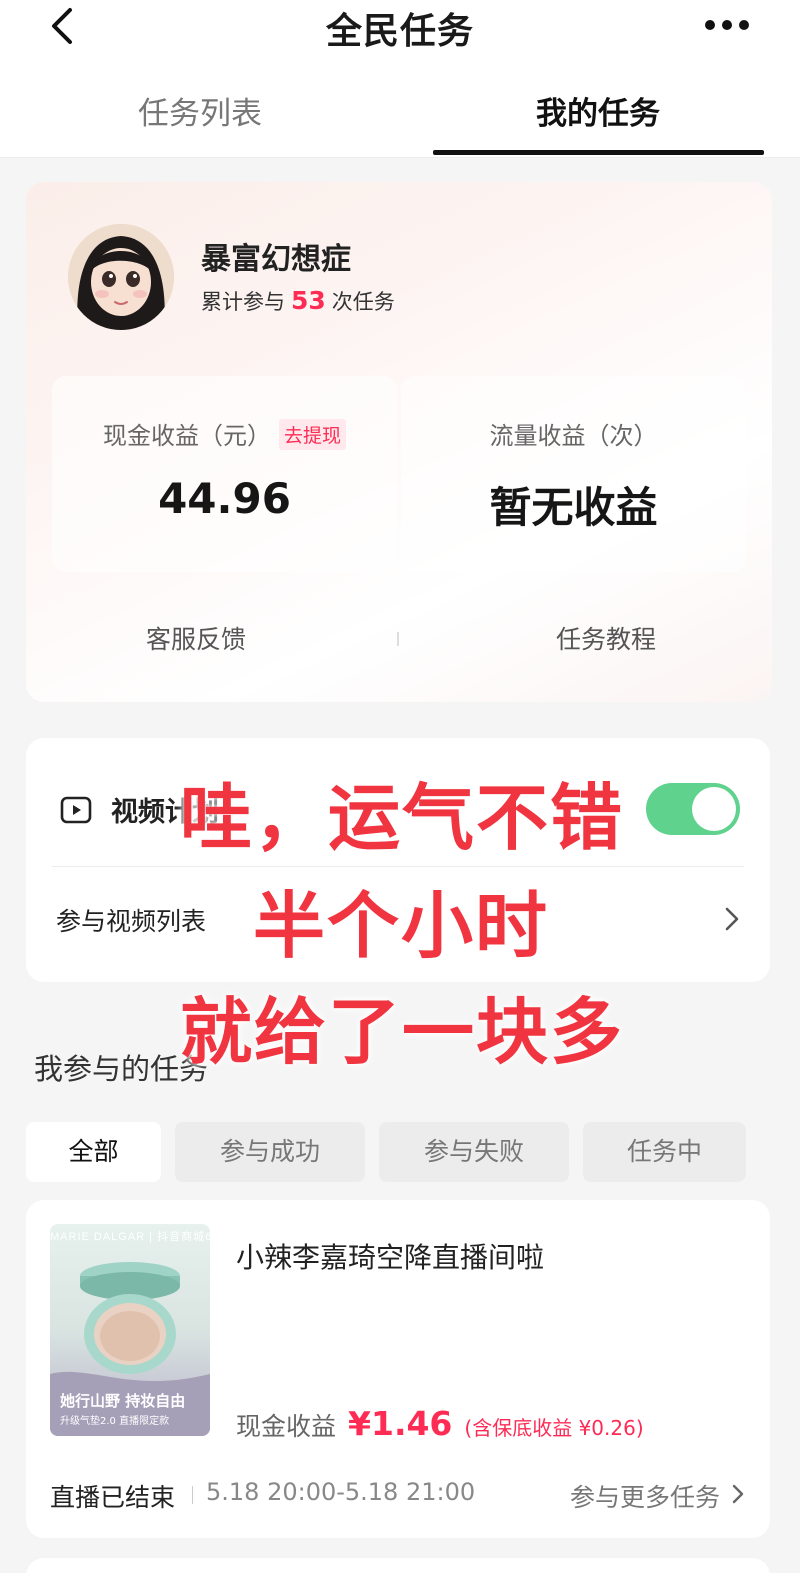  Describe the element at coordinates (402, 818) in the screenshot. I see `overlay-caption-line-1: 哇，运气不错` at that location.